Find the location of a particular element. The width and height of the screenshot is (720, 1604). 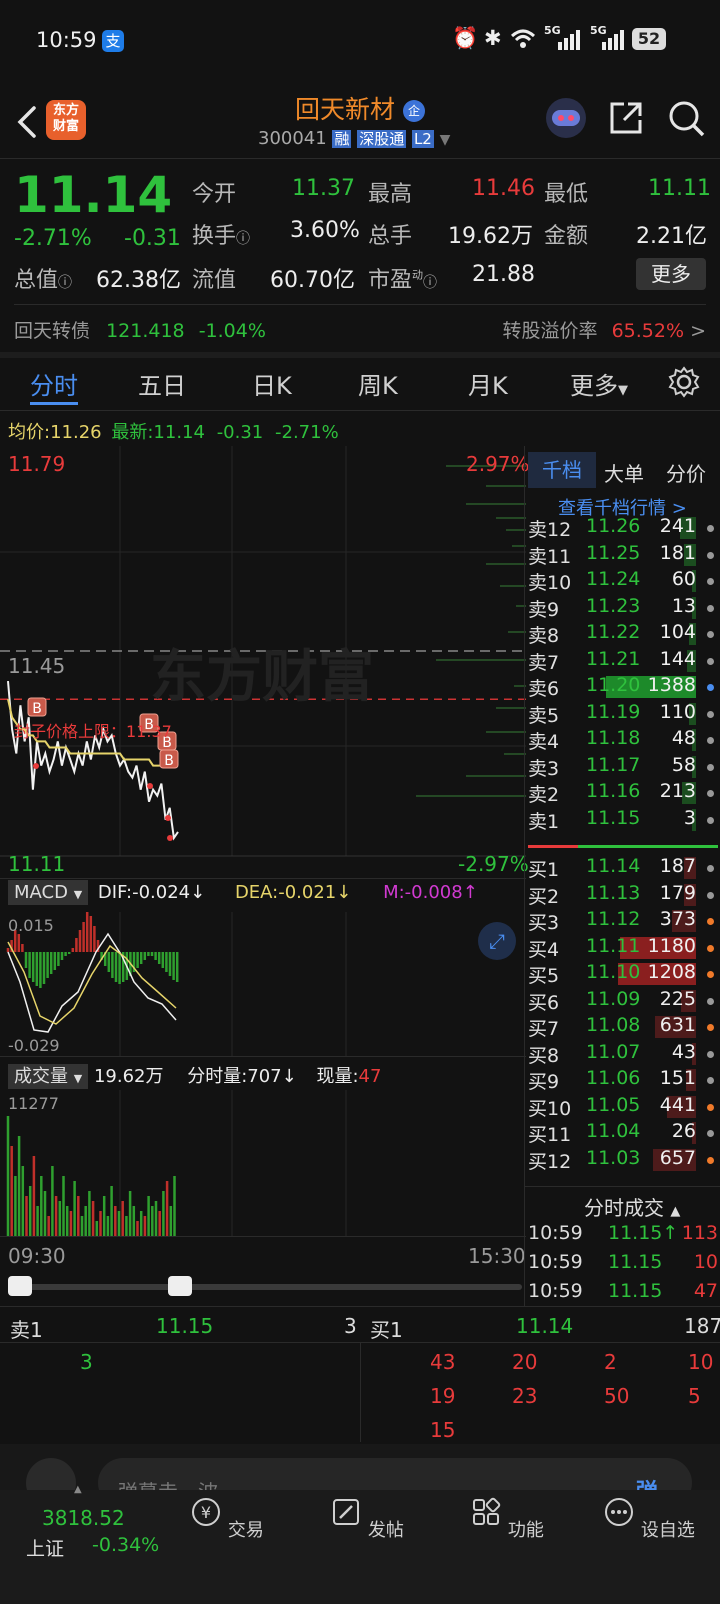

bid-row: 买1 11.14 187 is located at coordinates (623, 868).